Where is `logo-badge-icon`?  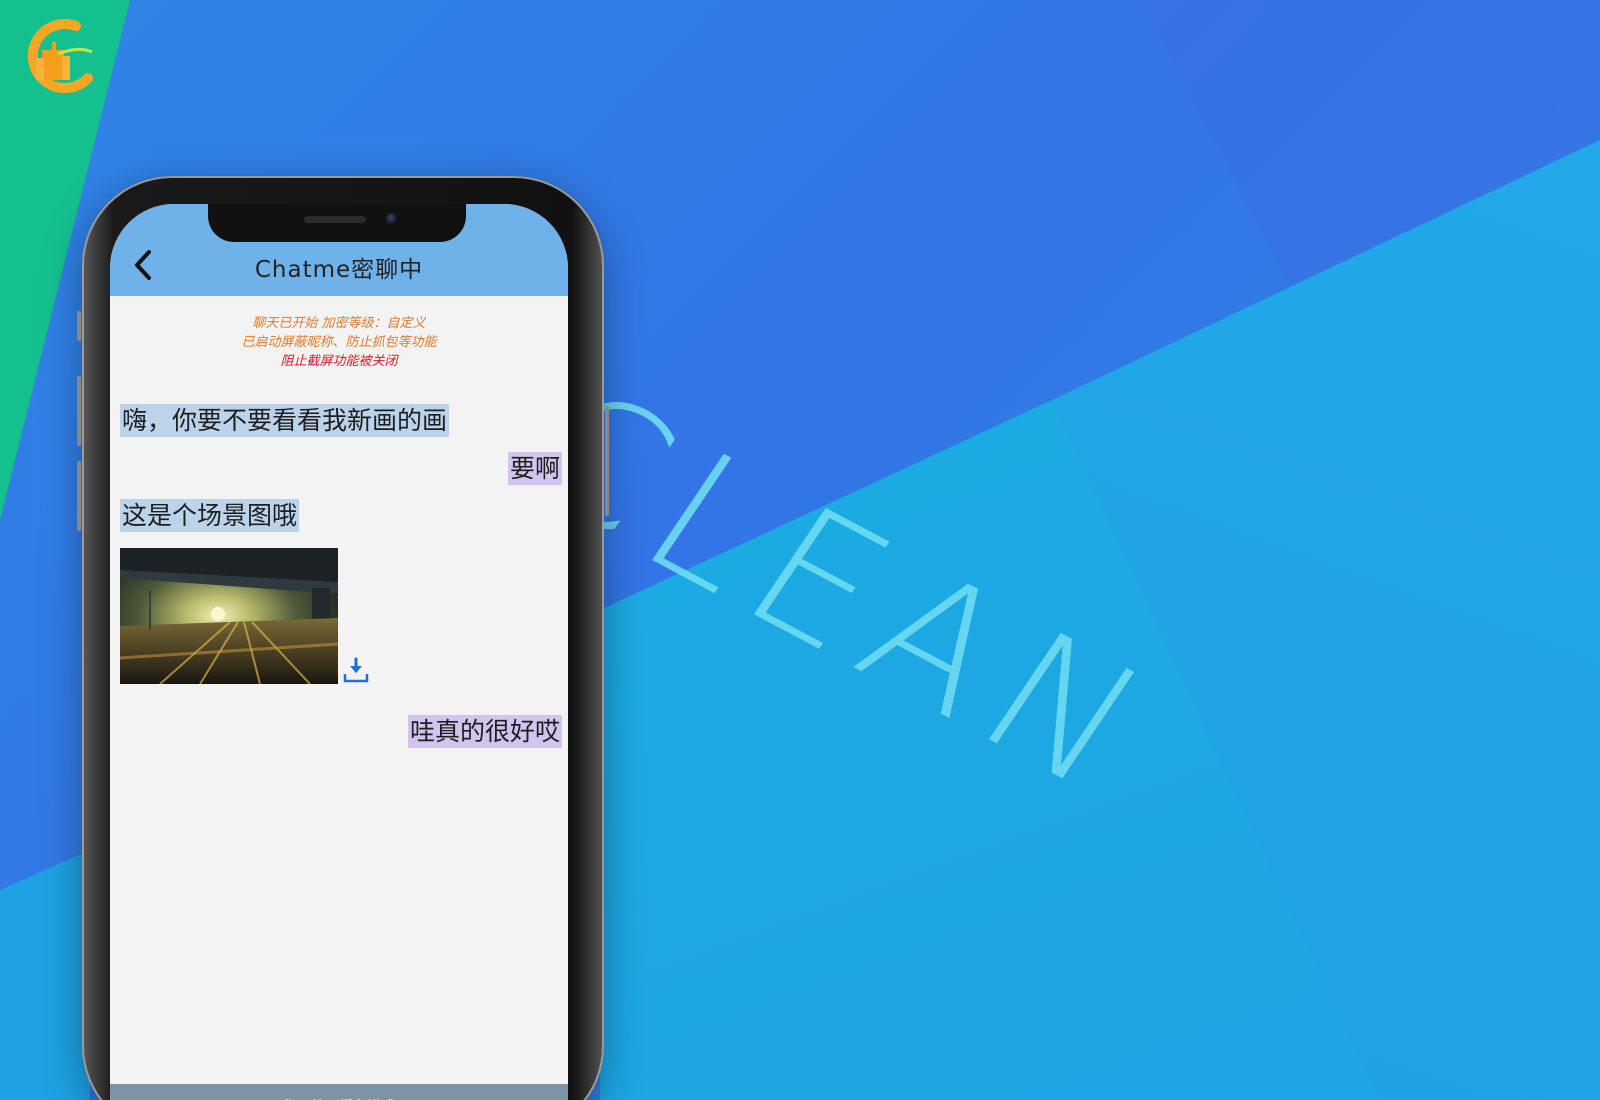
logo-badge-icon is located at coordinates (58, 56).